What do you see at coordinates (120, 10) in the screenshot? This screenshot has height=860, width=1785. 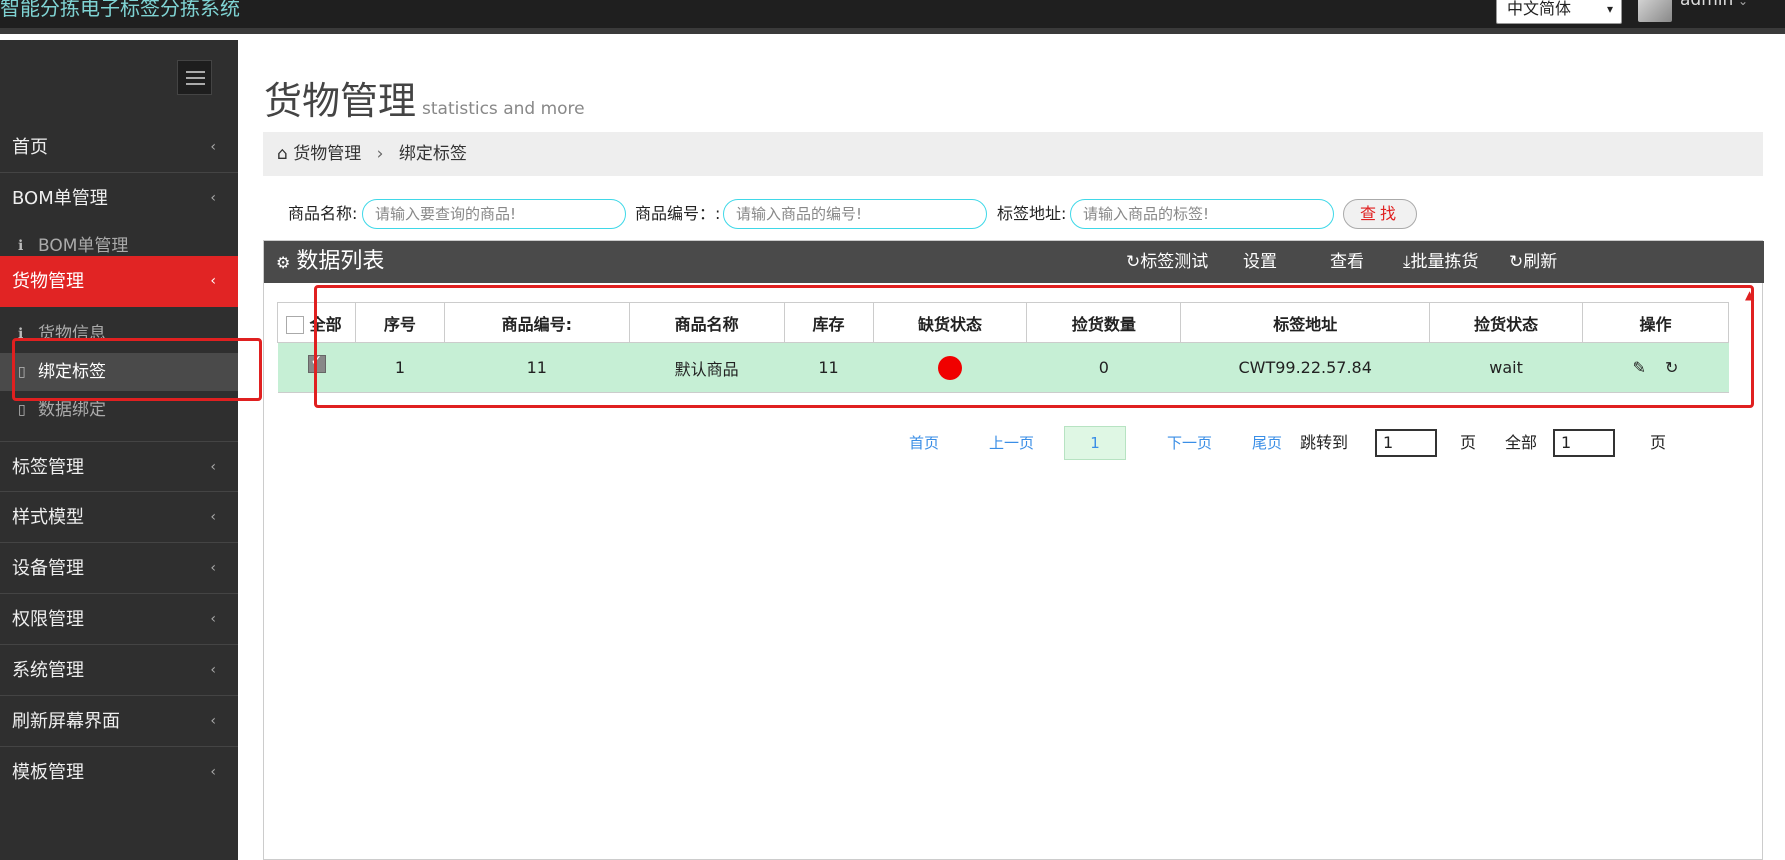 I see `app-title: 智能分拣电子标签分拣系统` at bounding box center [120, 10].